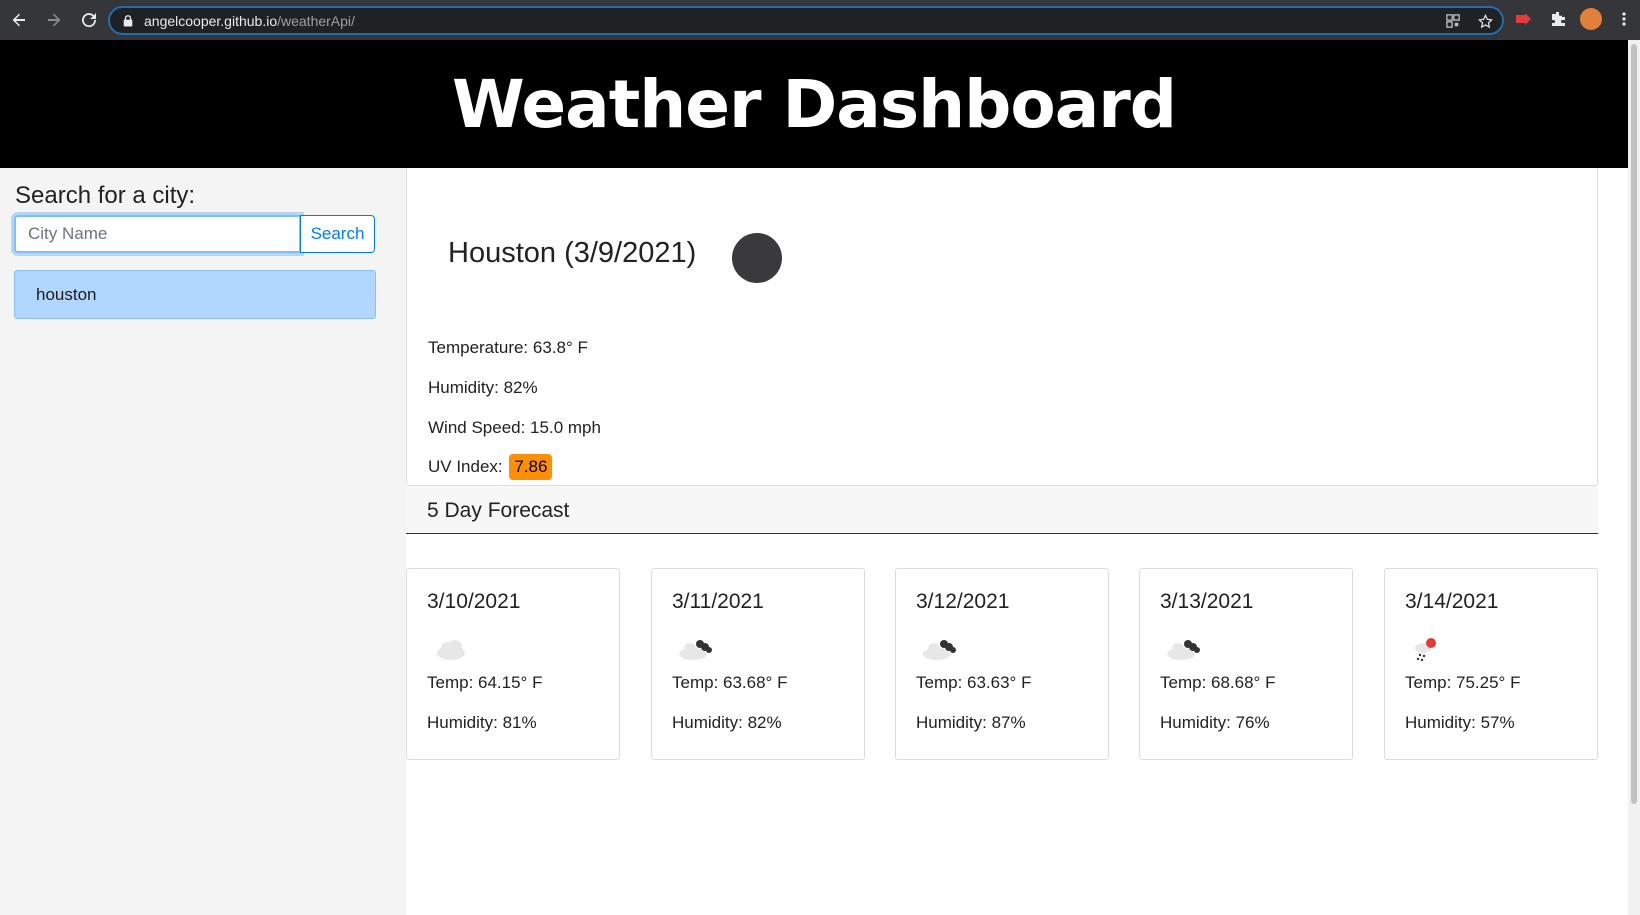 The image size is (1640, 915). What do you see at coordinates (974, 682) in the screenshot?
I see `forecast-temp: Temp: 63.63° F` at bounding box center [974, 682].